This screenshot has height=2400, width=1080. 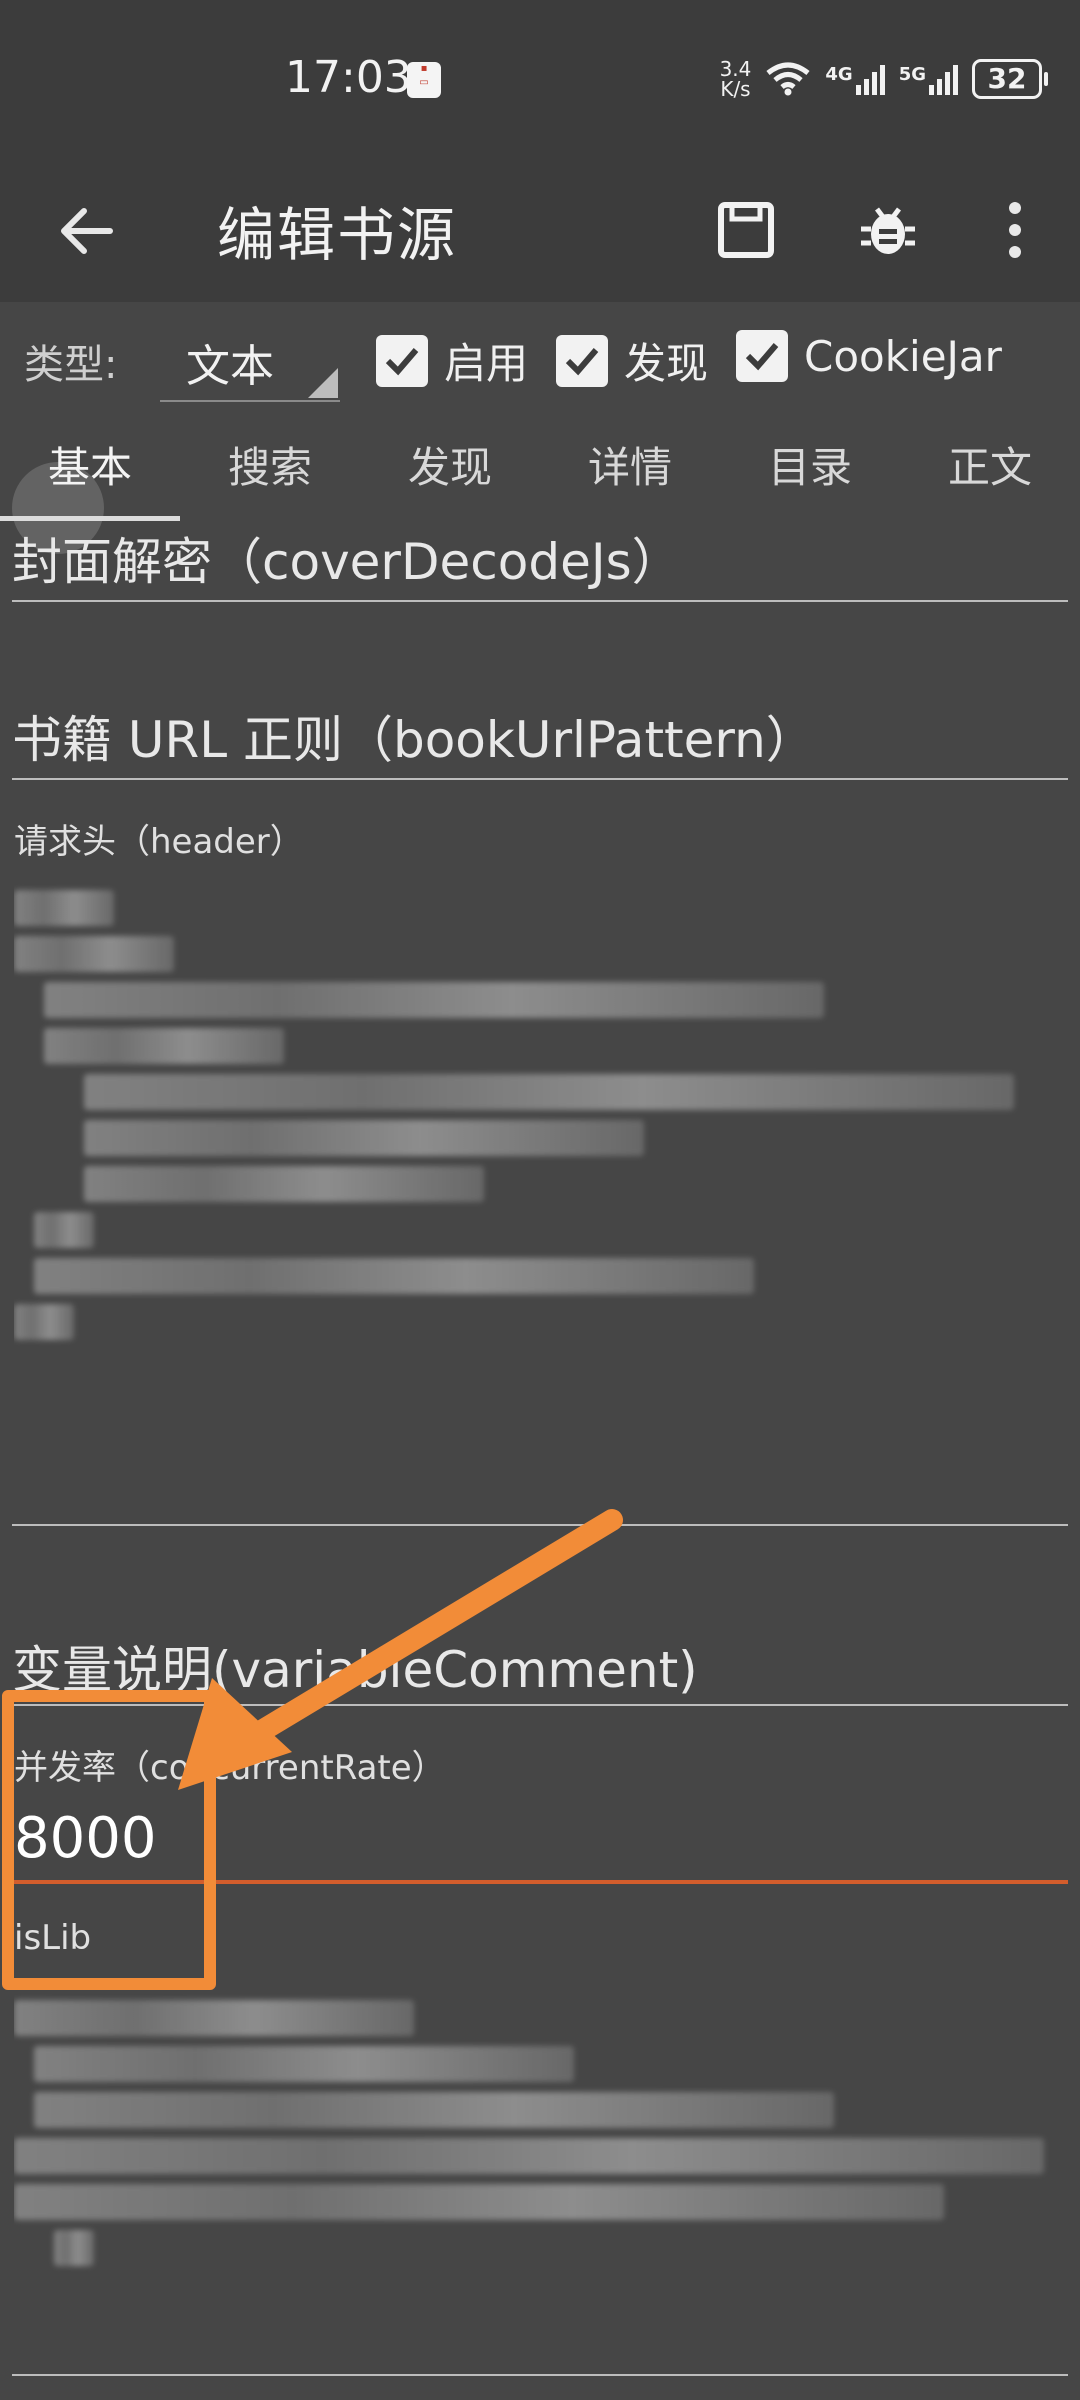 I want to click on annotation-arrow-icon, so click(x=400, y=1649).